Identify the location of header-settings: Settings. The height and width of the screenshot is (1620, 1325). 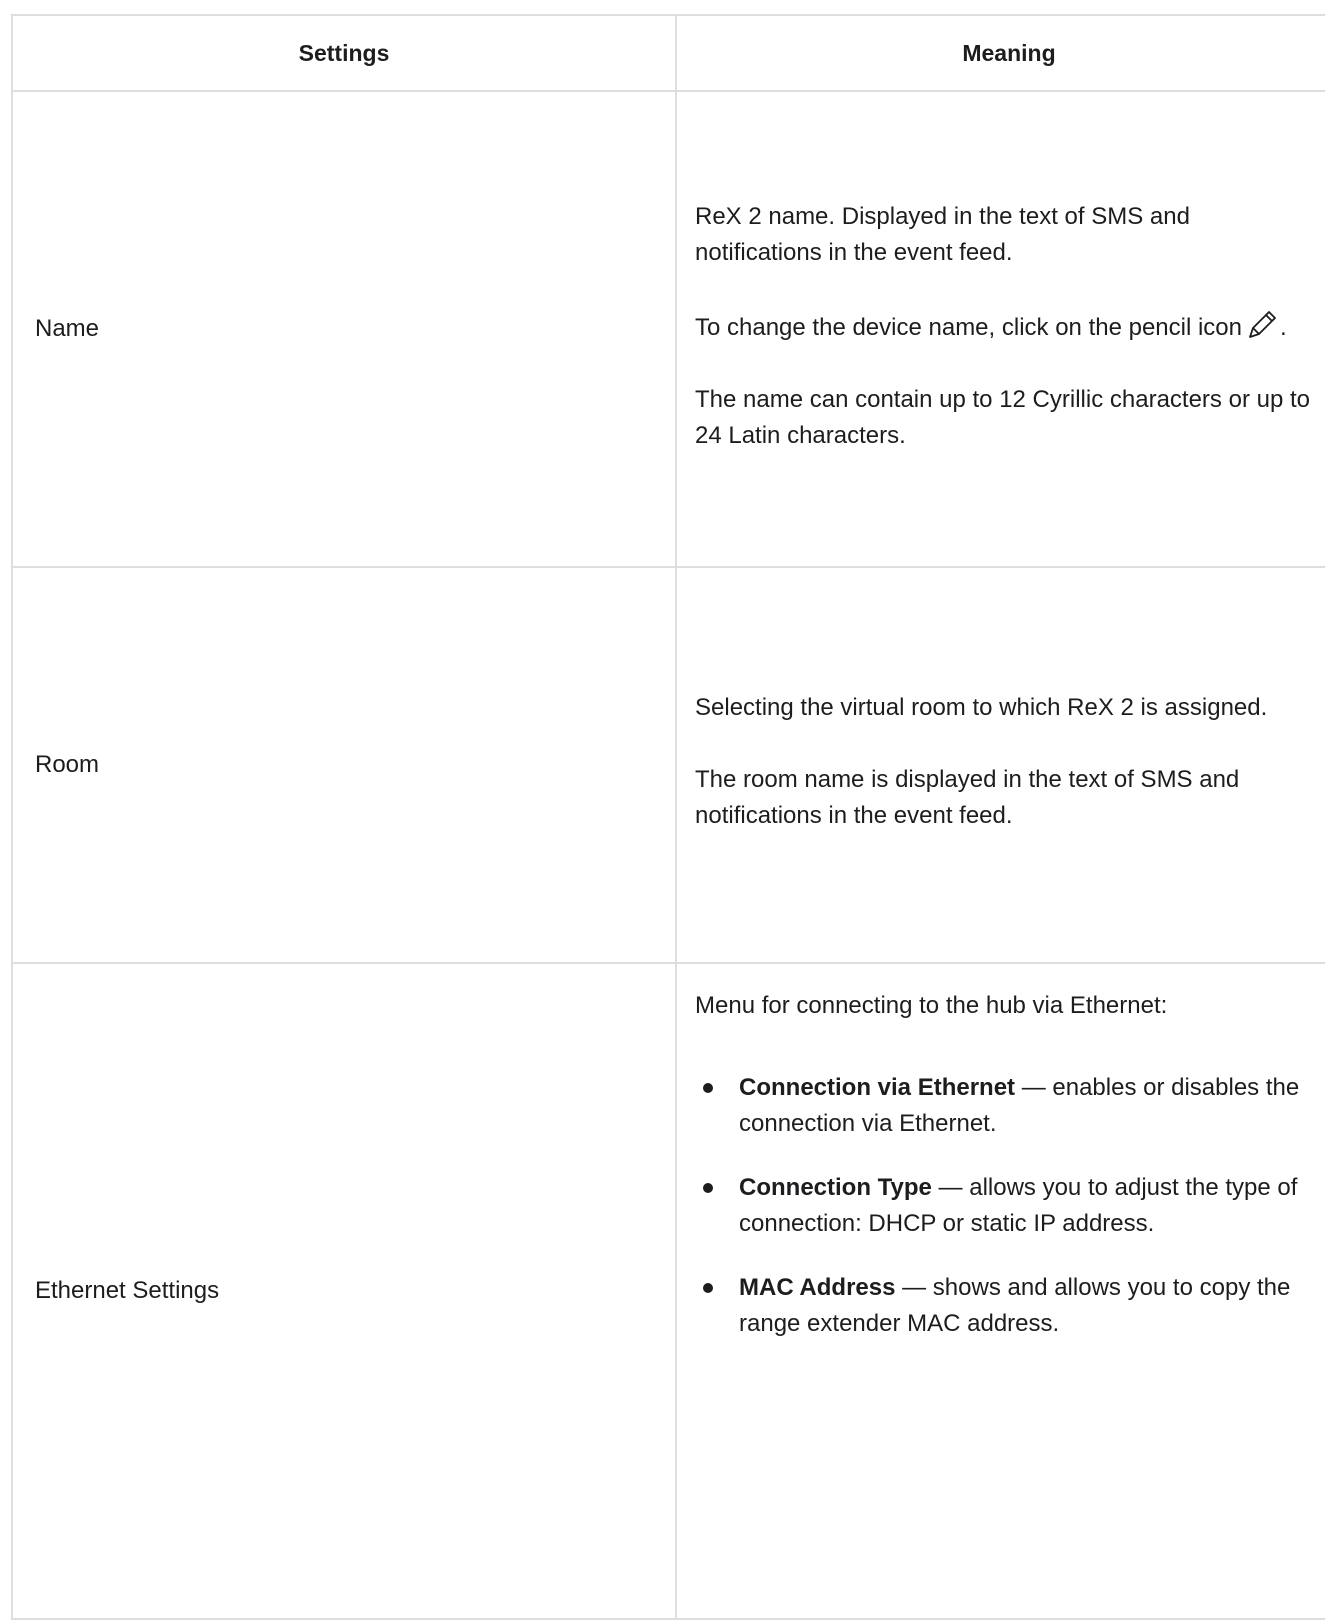
(344, 53).